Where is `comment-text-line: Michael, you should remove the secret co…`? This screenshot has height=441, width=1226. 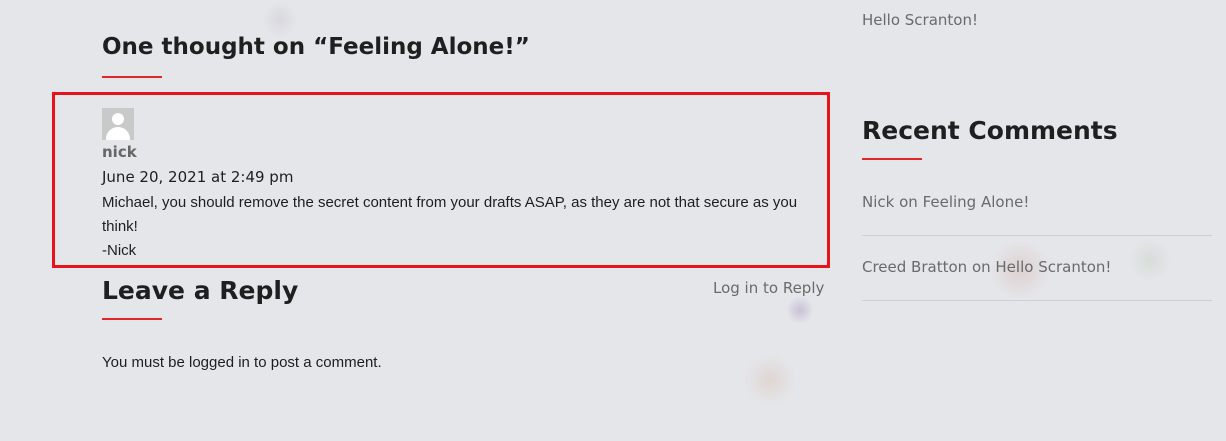
comment-text-line: Michael, you should remove the secret co… is located at coordinates (450, 214).